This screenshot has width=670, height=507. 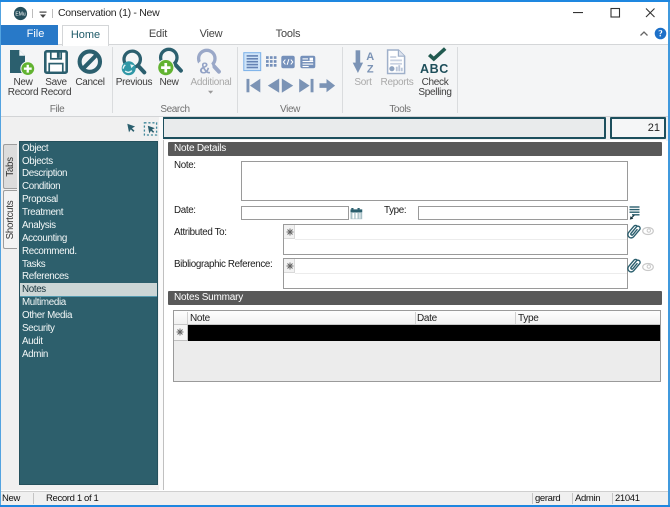 I want to click on svg-text: ABC, so click(x=434, y=69).